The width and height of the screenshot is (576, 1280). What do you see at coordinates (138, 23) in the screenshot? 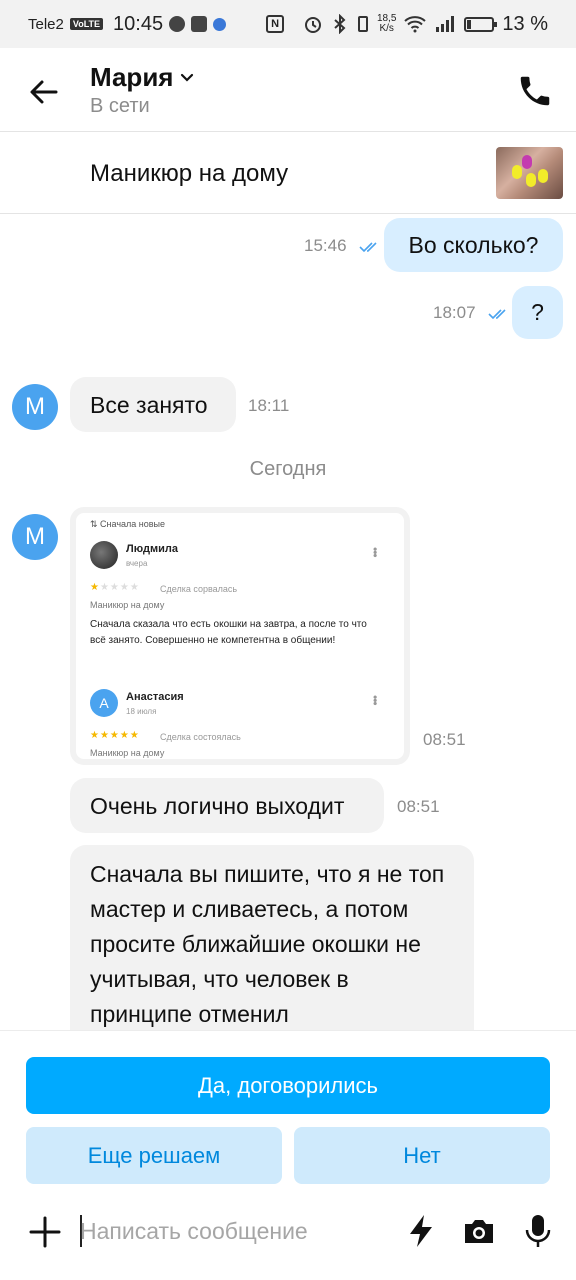
I see `clock: 10:45` at bounding box center [138, 23].